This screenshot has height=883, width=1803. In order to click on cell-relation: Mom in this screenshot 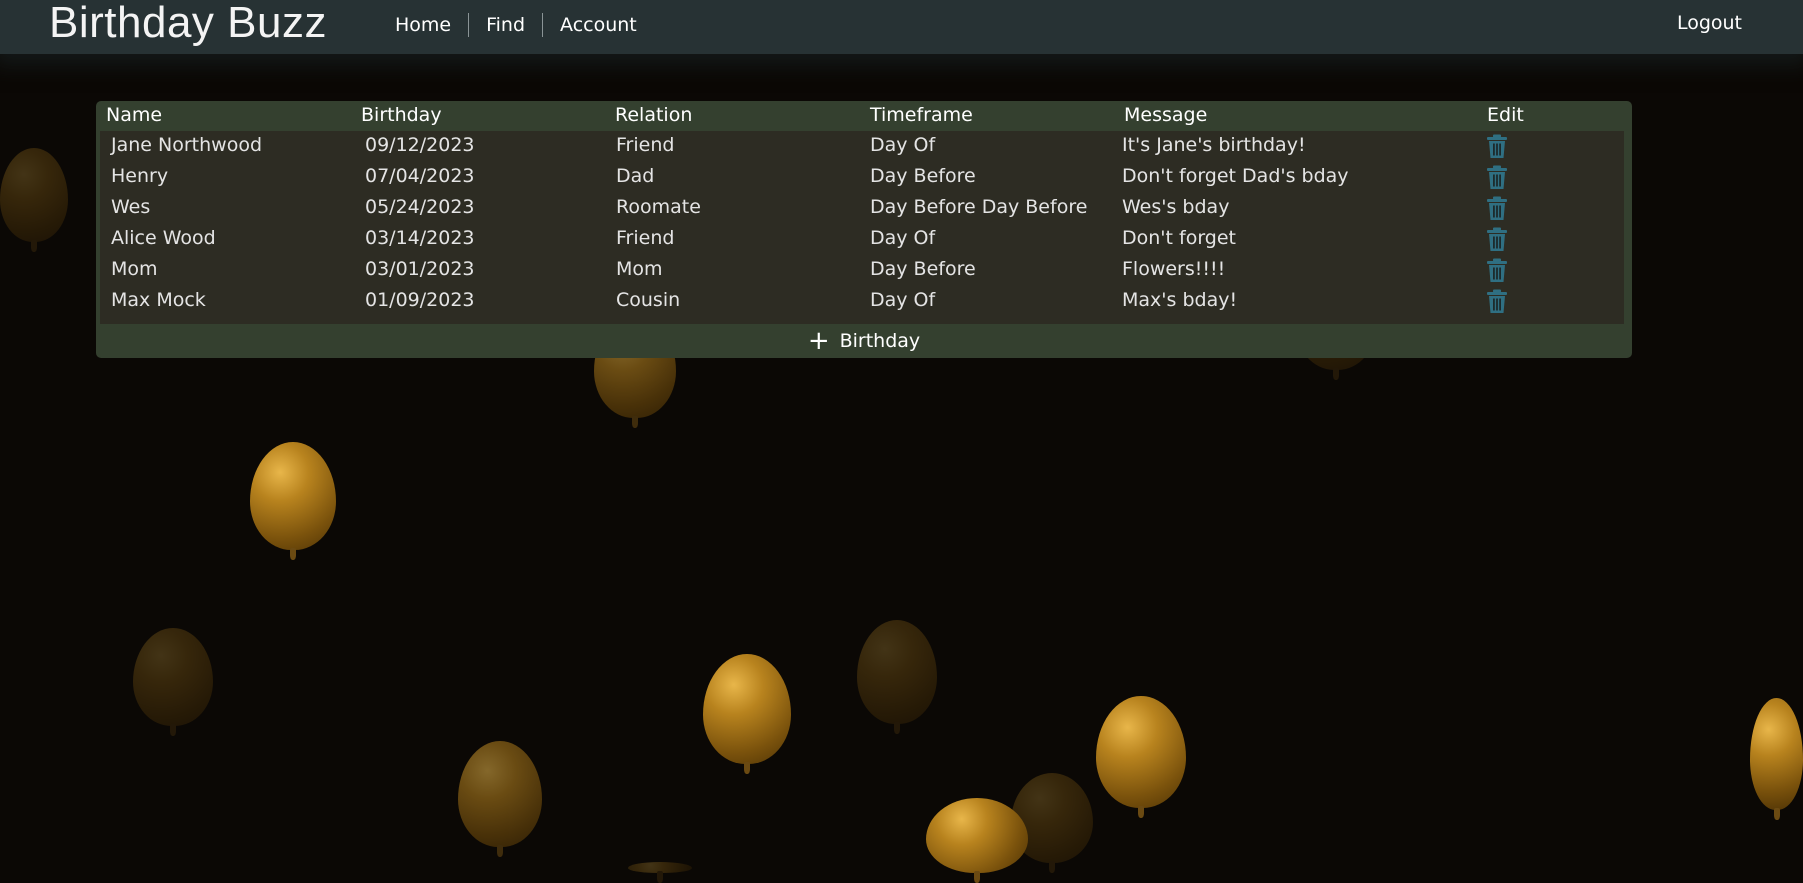, I will do `click(639, 269)`.